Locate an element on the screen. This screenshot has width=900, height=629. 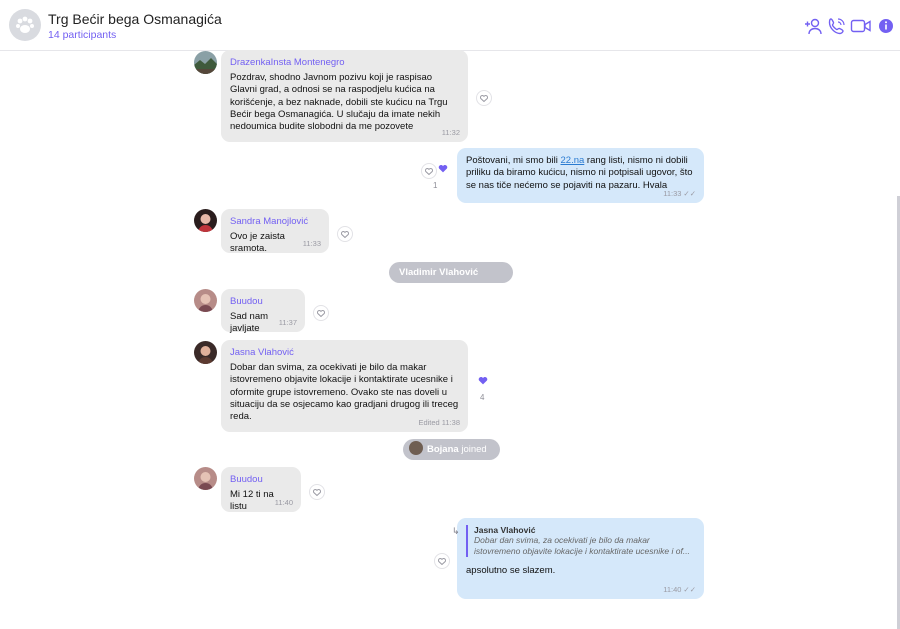
message-time: Edited 11:38 is located at coordinates (439, 422).